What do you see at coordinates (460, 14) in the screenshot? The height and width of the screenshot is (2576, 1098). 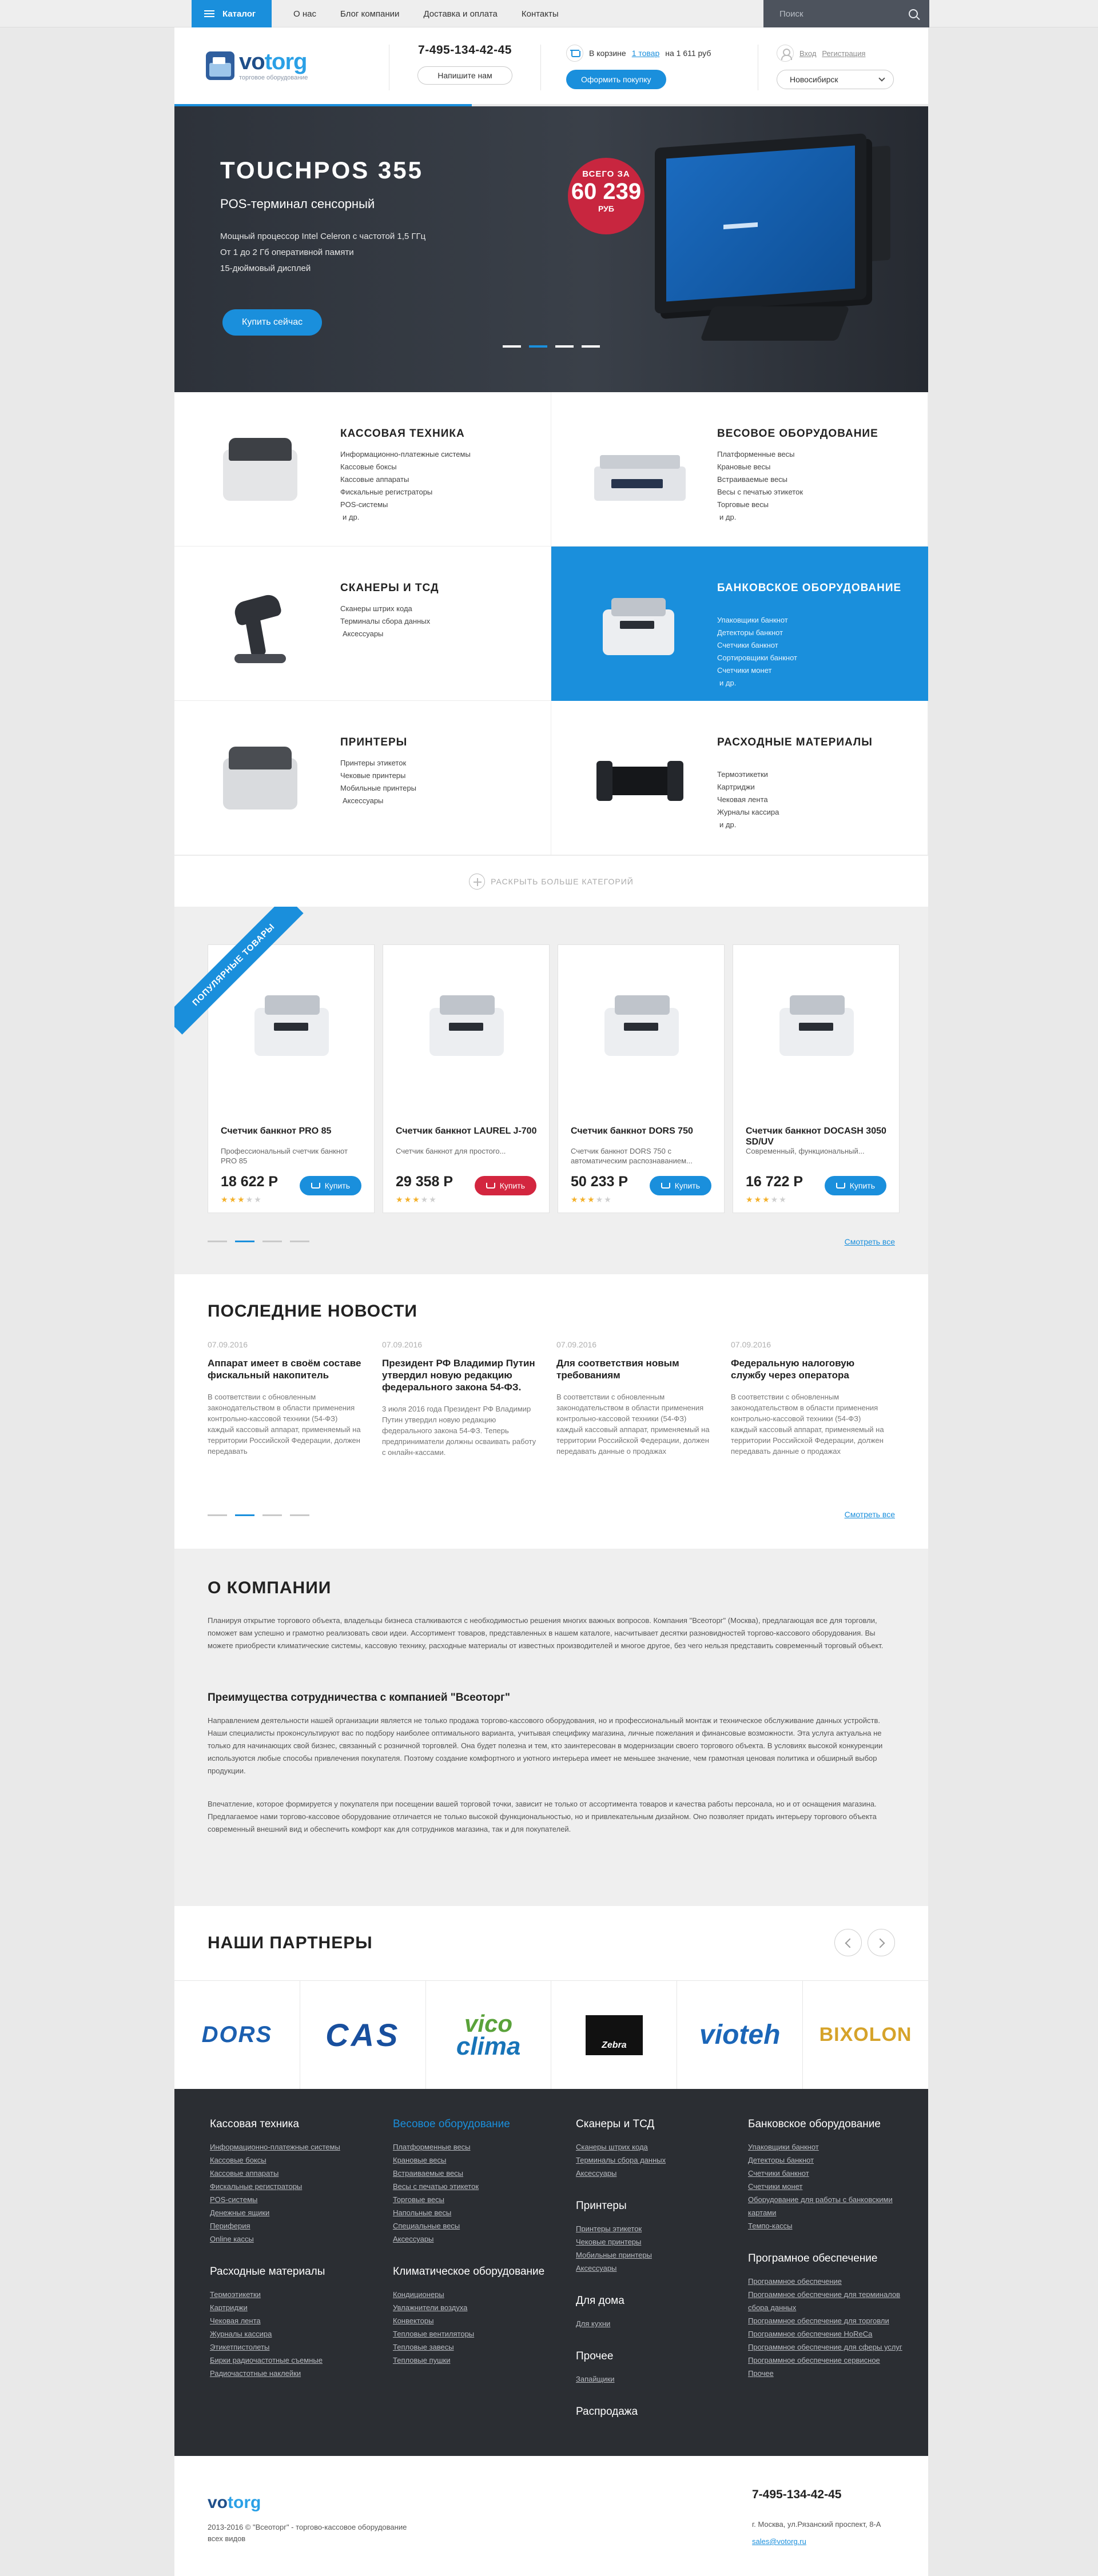 I see `nav-delivery: Доставка и оплата` at bounding box center [460, 14].